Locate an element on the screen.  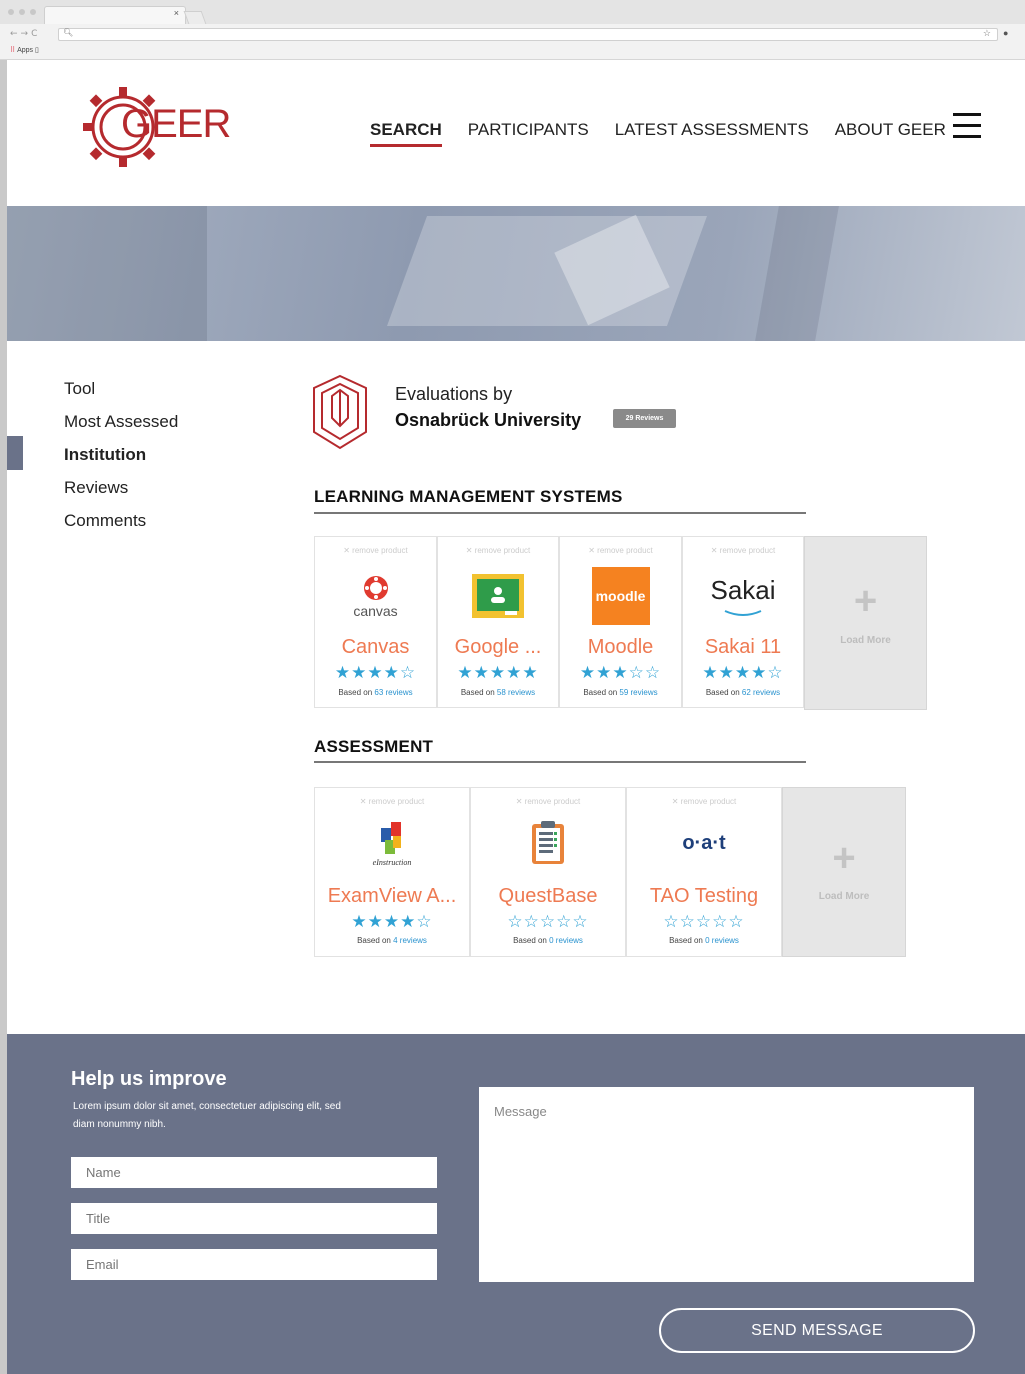
nav-about-geer: ABOUT GEER is located at coordinates (890, 132).